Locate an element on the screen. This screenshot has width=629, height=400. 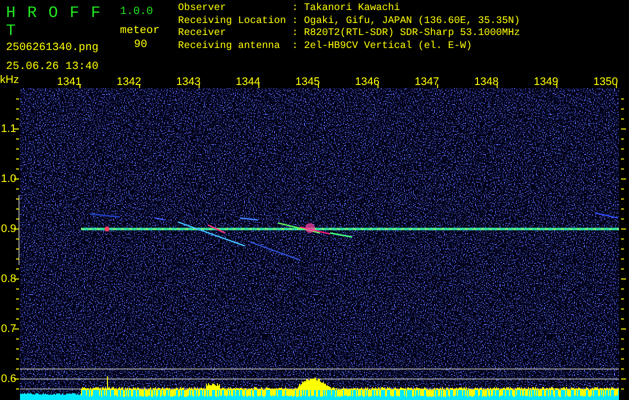
version-label: 1.0.0 is located at coordinates (137, 12).